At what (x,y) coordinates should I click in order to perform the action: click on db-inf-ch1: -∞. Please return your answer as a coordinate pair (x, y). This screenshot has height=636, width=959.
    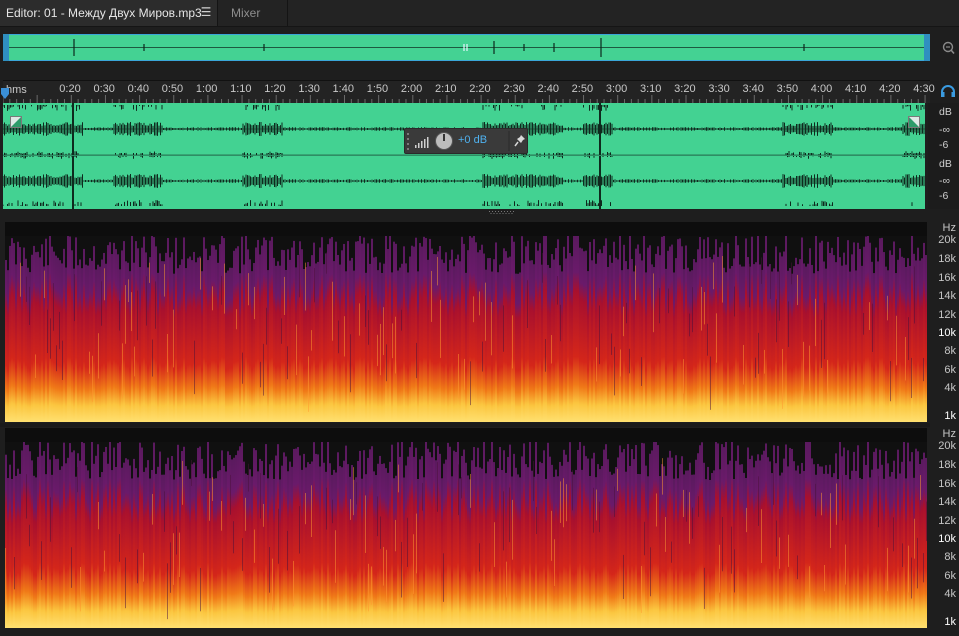
    Looking at the image, I should click on (944, 130).